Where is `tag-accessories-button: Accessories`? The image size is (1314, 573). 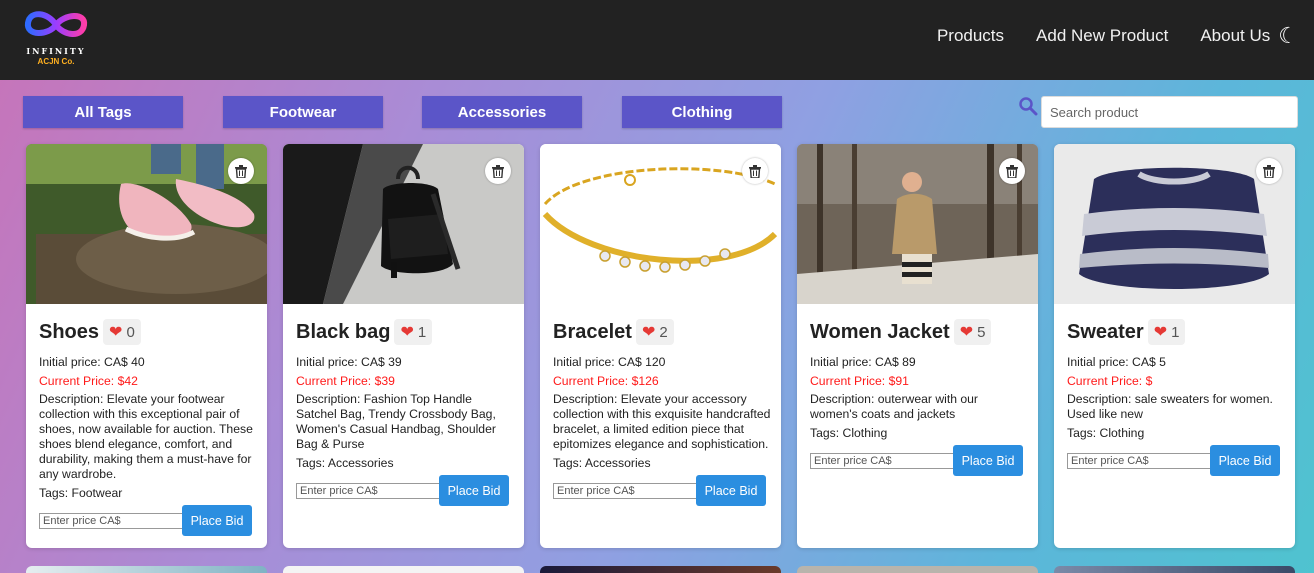
tag-accessories-button: Accessories is located at coordinates (502, 112).